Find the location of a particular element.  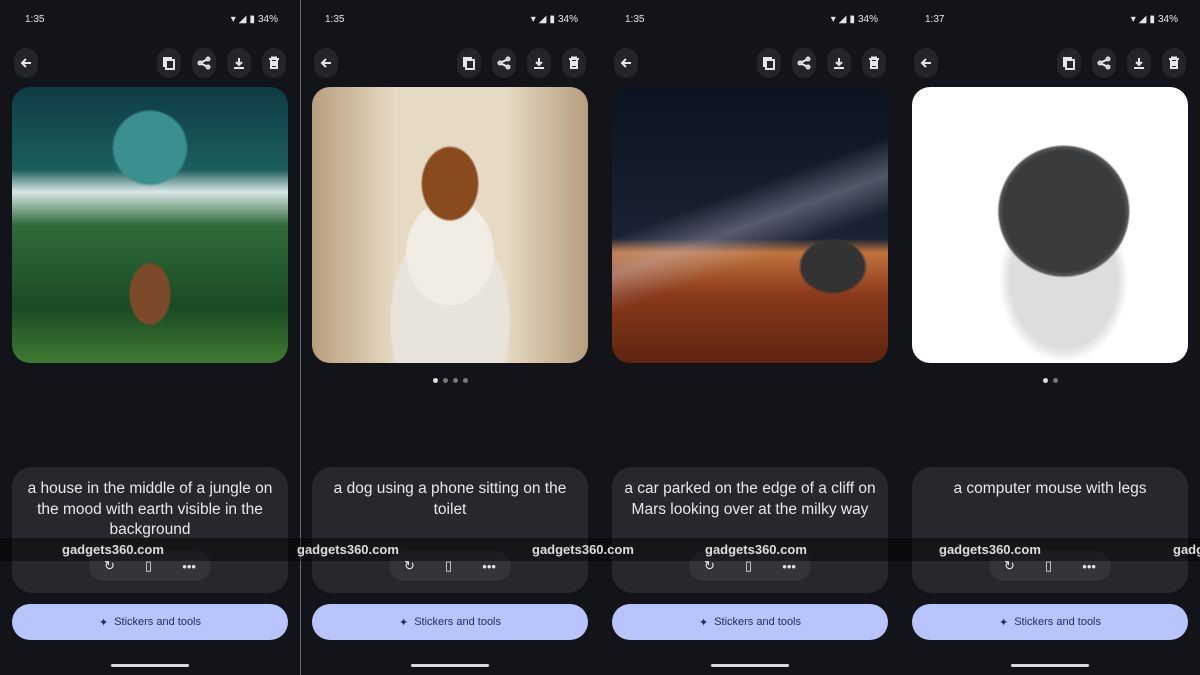

panel-divider is located at coordinates (300, 337).